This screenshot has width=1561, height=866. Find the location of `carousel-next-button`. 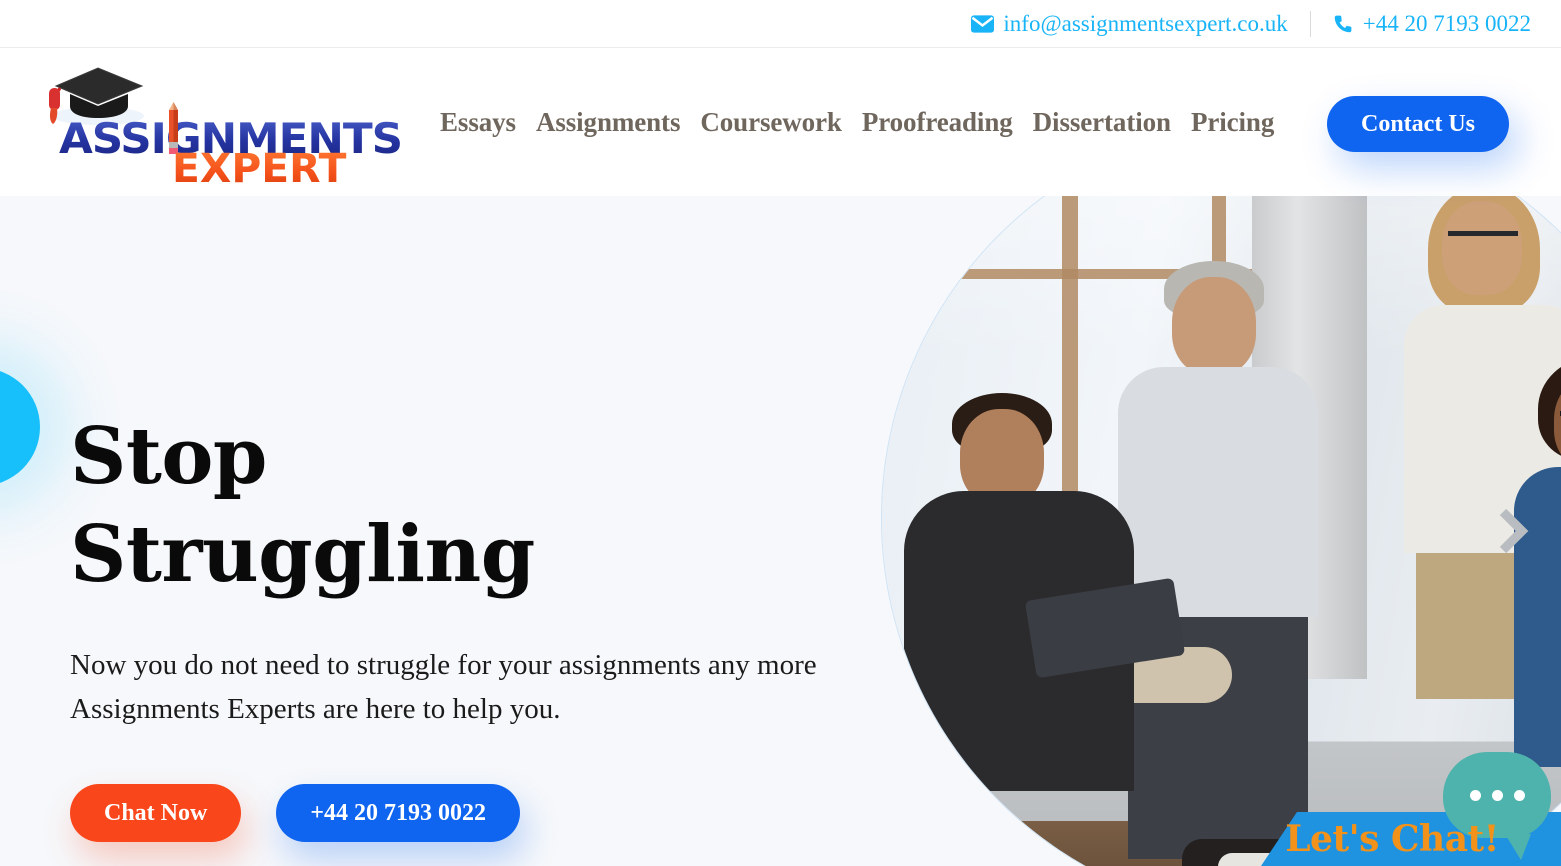

carousel-next-button is located at coordinates (1512, 531).